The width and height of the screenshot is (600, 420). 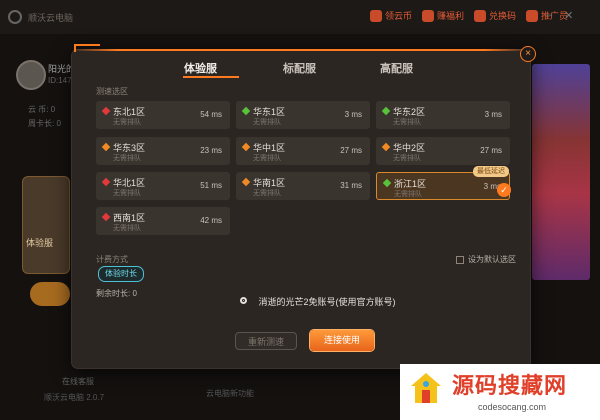 I want to click on server-card: 华北1区 无需排队 51 ms, so click(x=163, y=186).